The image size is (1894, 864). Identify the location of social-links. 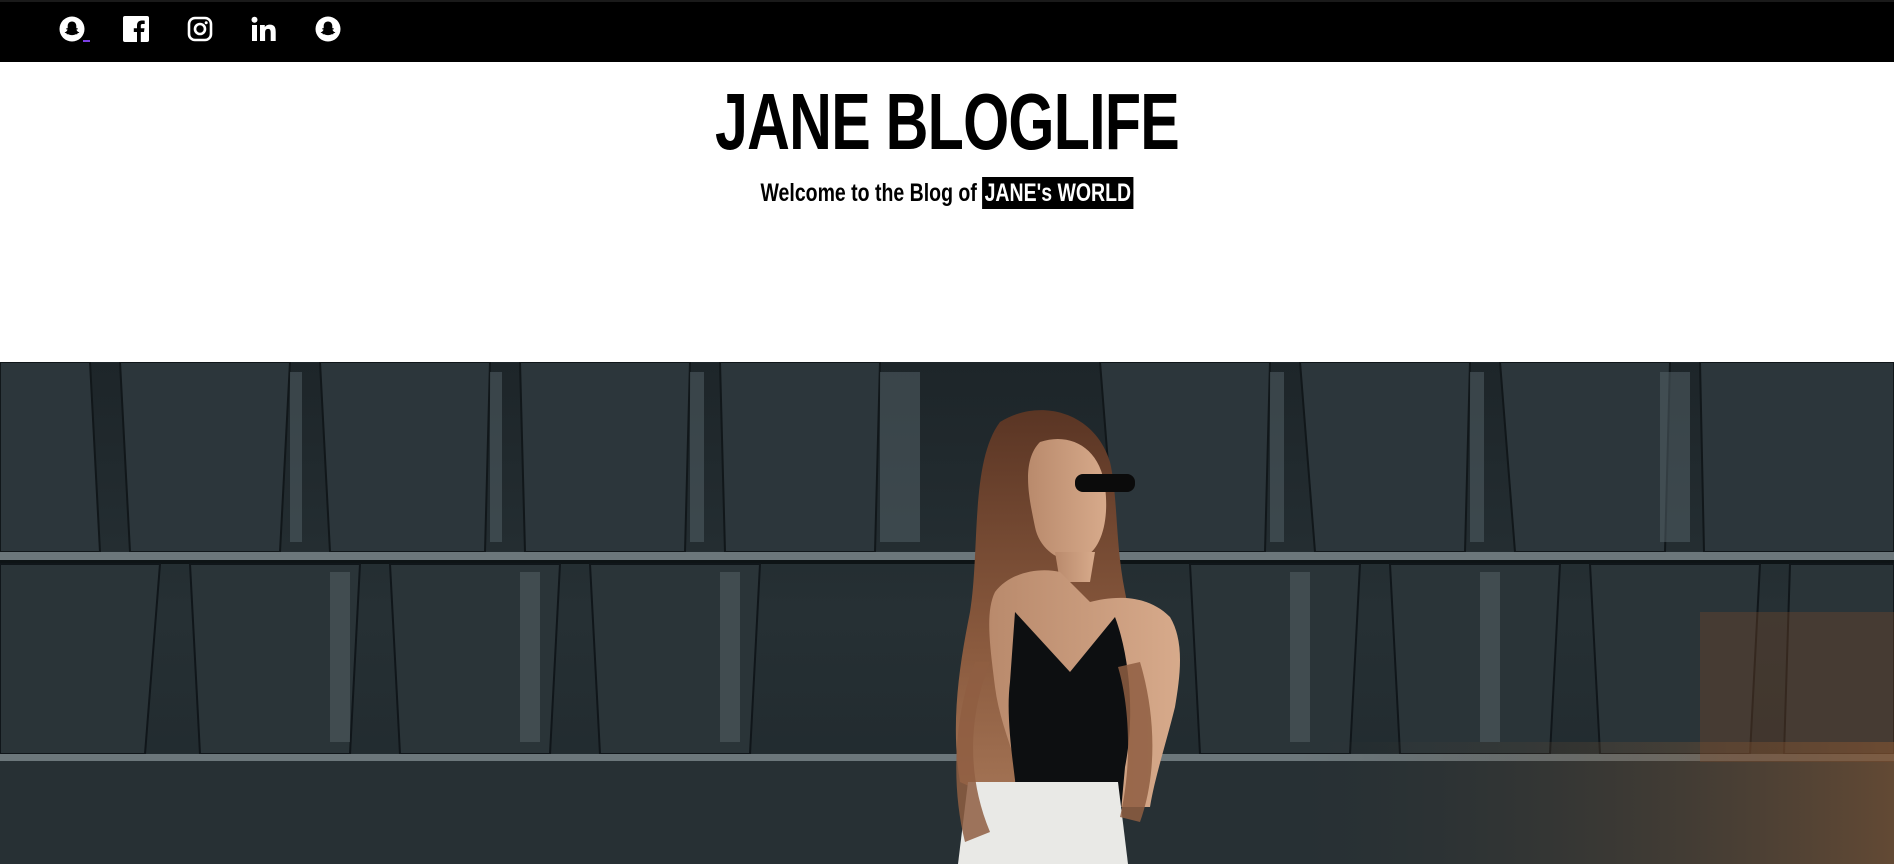
(217, 29).